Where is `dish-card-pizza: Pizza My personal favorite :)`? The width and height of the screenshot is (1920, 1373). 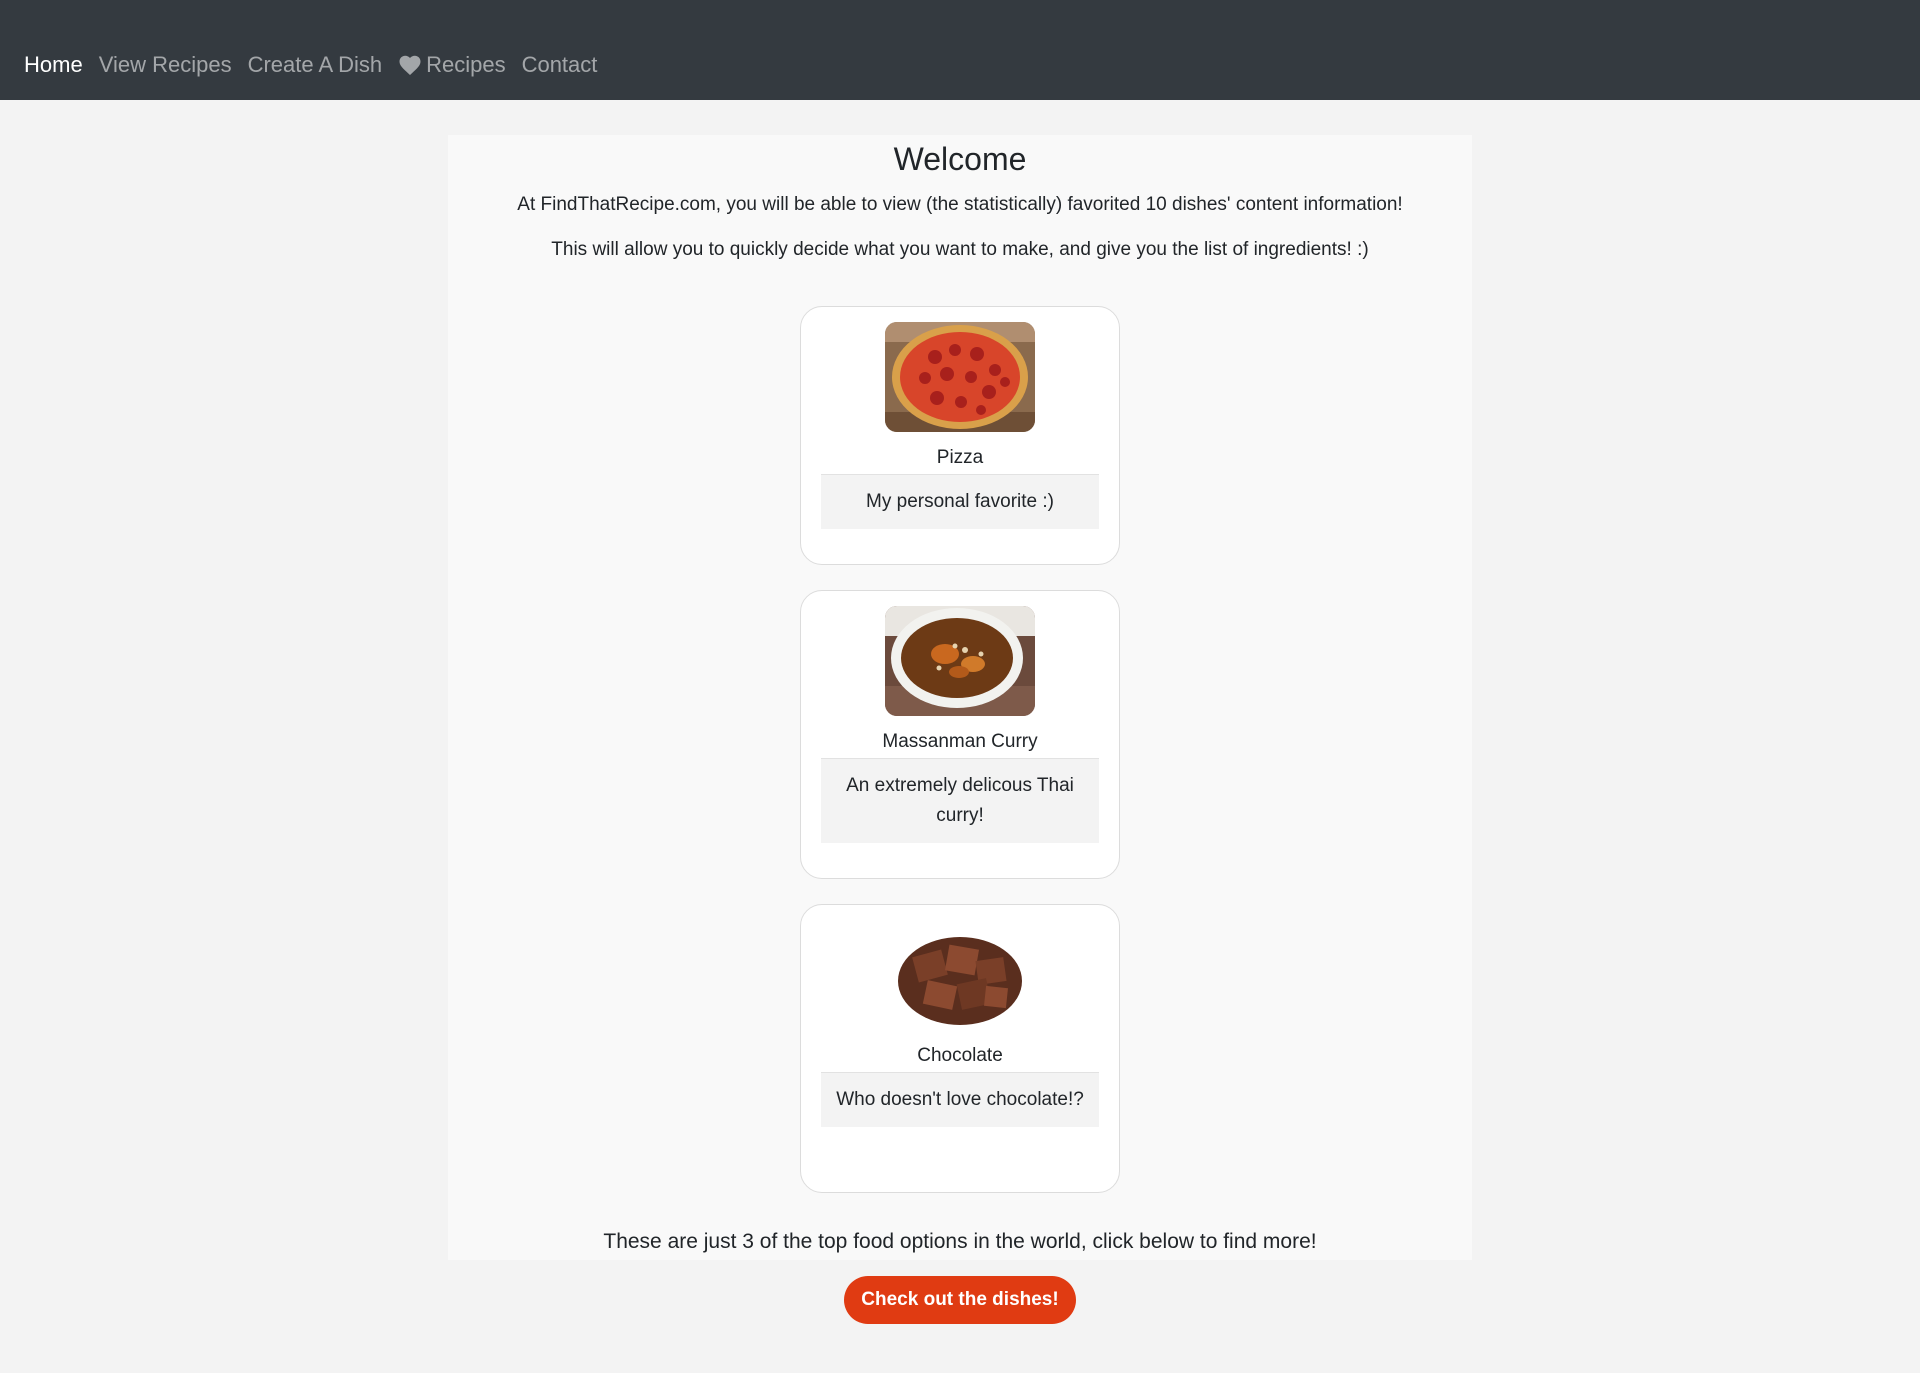
dish-card-pizza: Pizza My personal favorite :) is located at coordinates (960, 435).